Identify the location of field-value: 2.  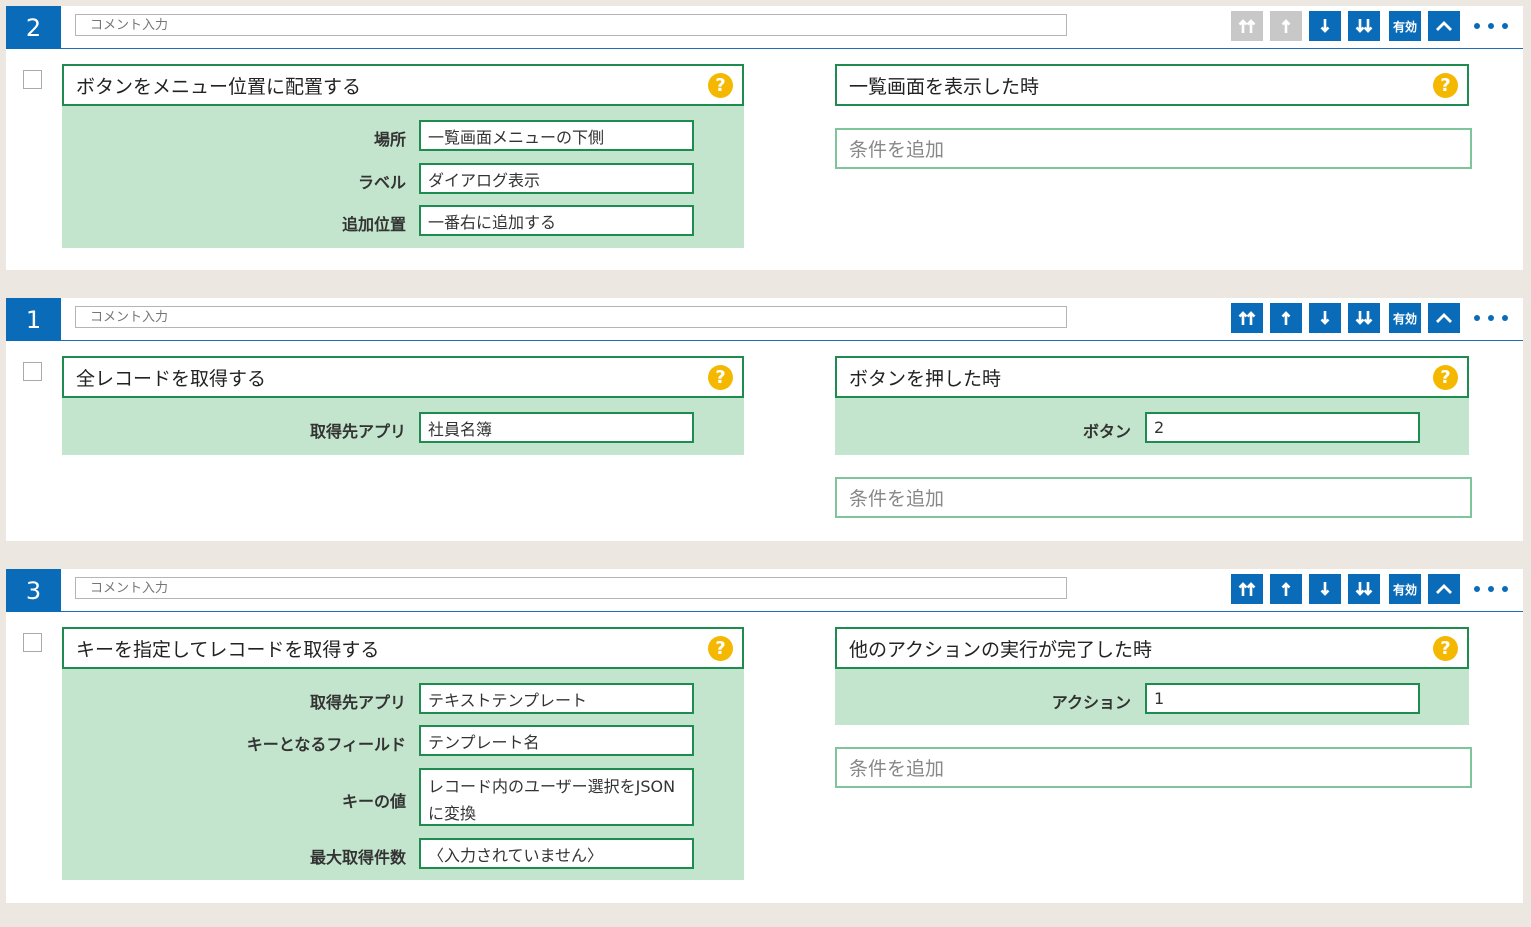
(1282, 427).